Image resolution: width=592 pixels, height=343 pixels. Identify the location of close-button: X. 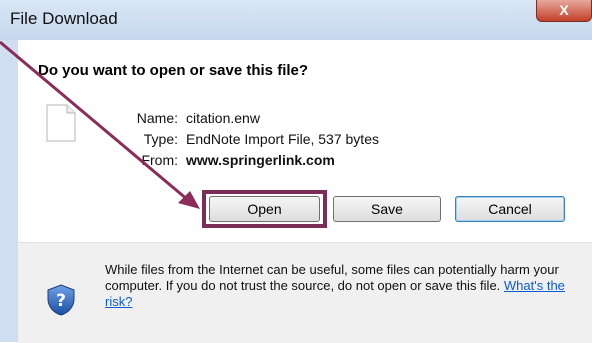
(564, 11).